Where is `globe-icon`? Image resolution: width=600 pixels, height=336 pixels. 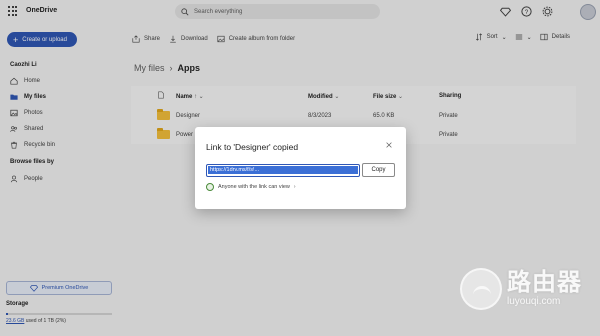 globe-icon is located at coordinates (210, 187).